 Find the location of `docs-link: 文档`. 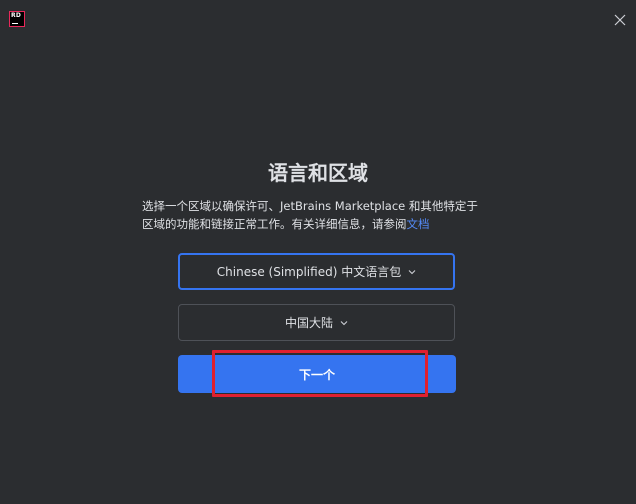

docs-link: 文档 is located at coordinates (418, 224).